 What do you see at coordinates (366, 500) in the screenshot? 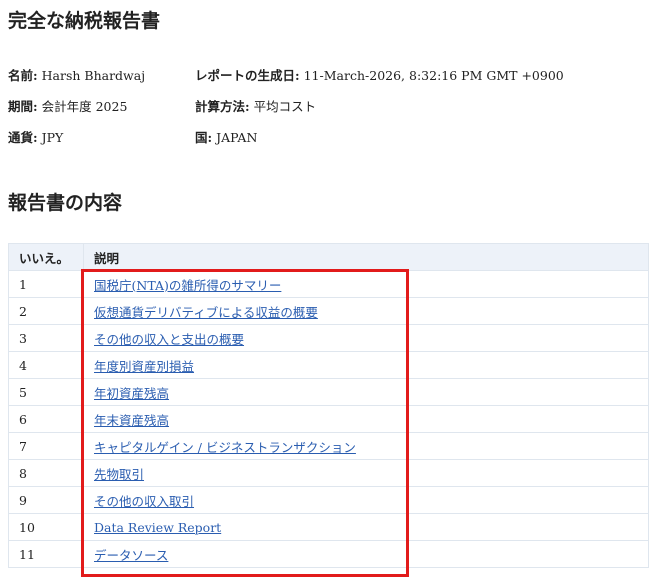
I see `row-description: その他の収入取引` at bounding box center [366, 500].